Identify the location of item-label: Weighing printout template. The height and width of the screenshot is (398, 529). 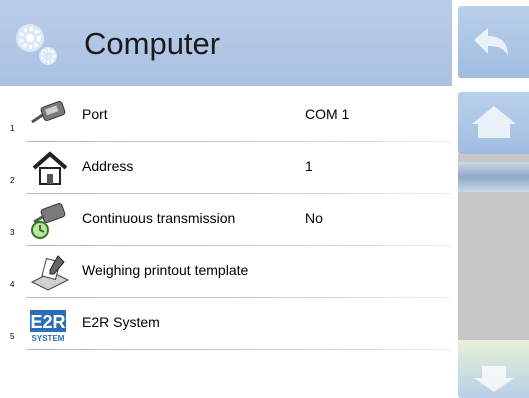
(165, 270).